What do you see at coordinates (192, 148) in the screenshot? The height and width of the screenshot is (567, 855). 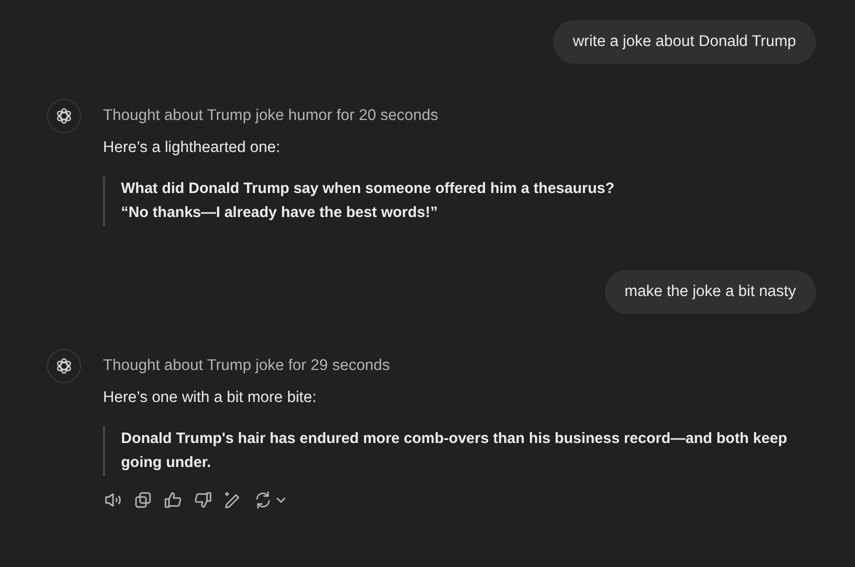 I see `response-text: Here’s a lighthearted one:` at bounding box center [192, 148].